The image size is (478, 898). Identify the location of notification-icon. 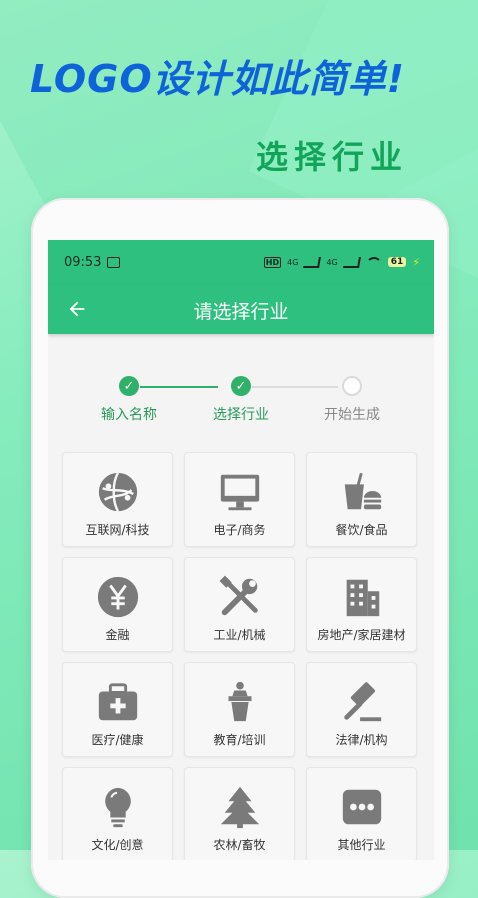
(114, 262).